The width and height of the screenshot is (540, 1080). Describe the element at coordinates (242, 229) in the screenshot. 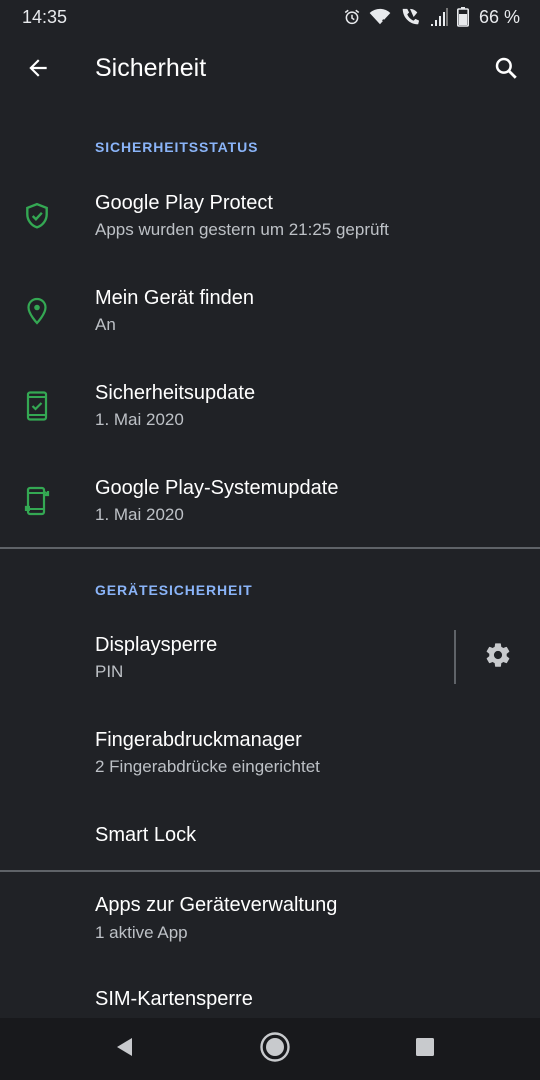

I see `item-subtitle: Apps wurden gestern um 21:25 geprüft` at that location.